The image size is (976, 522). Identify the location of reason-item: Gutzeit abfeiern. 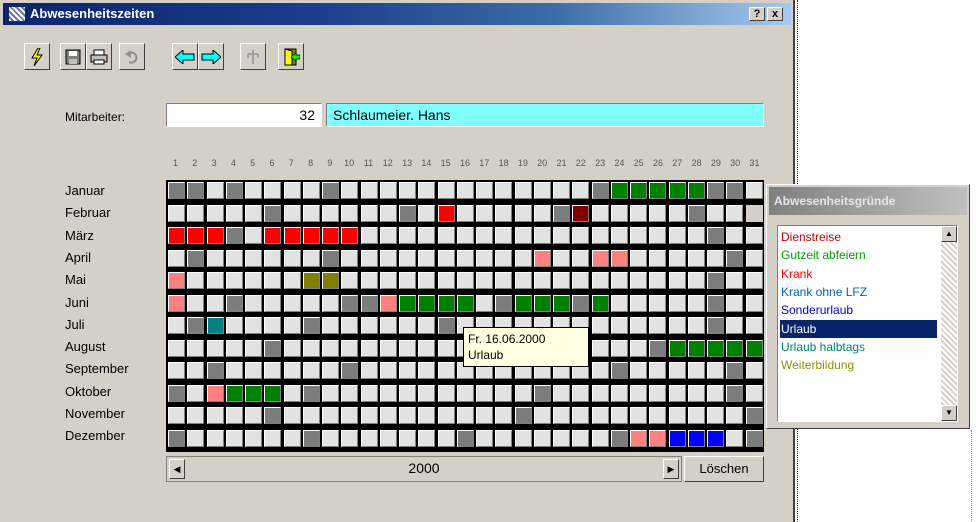
(858, 255).